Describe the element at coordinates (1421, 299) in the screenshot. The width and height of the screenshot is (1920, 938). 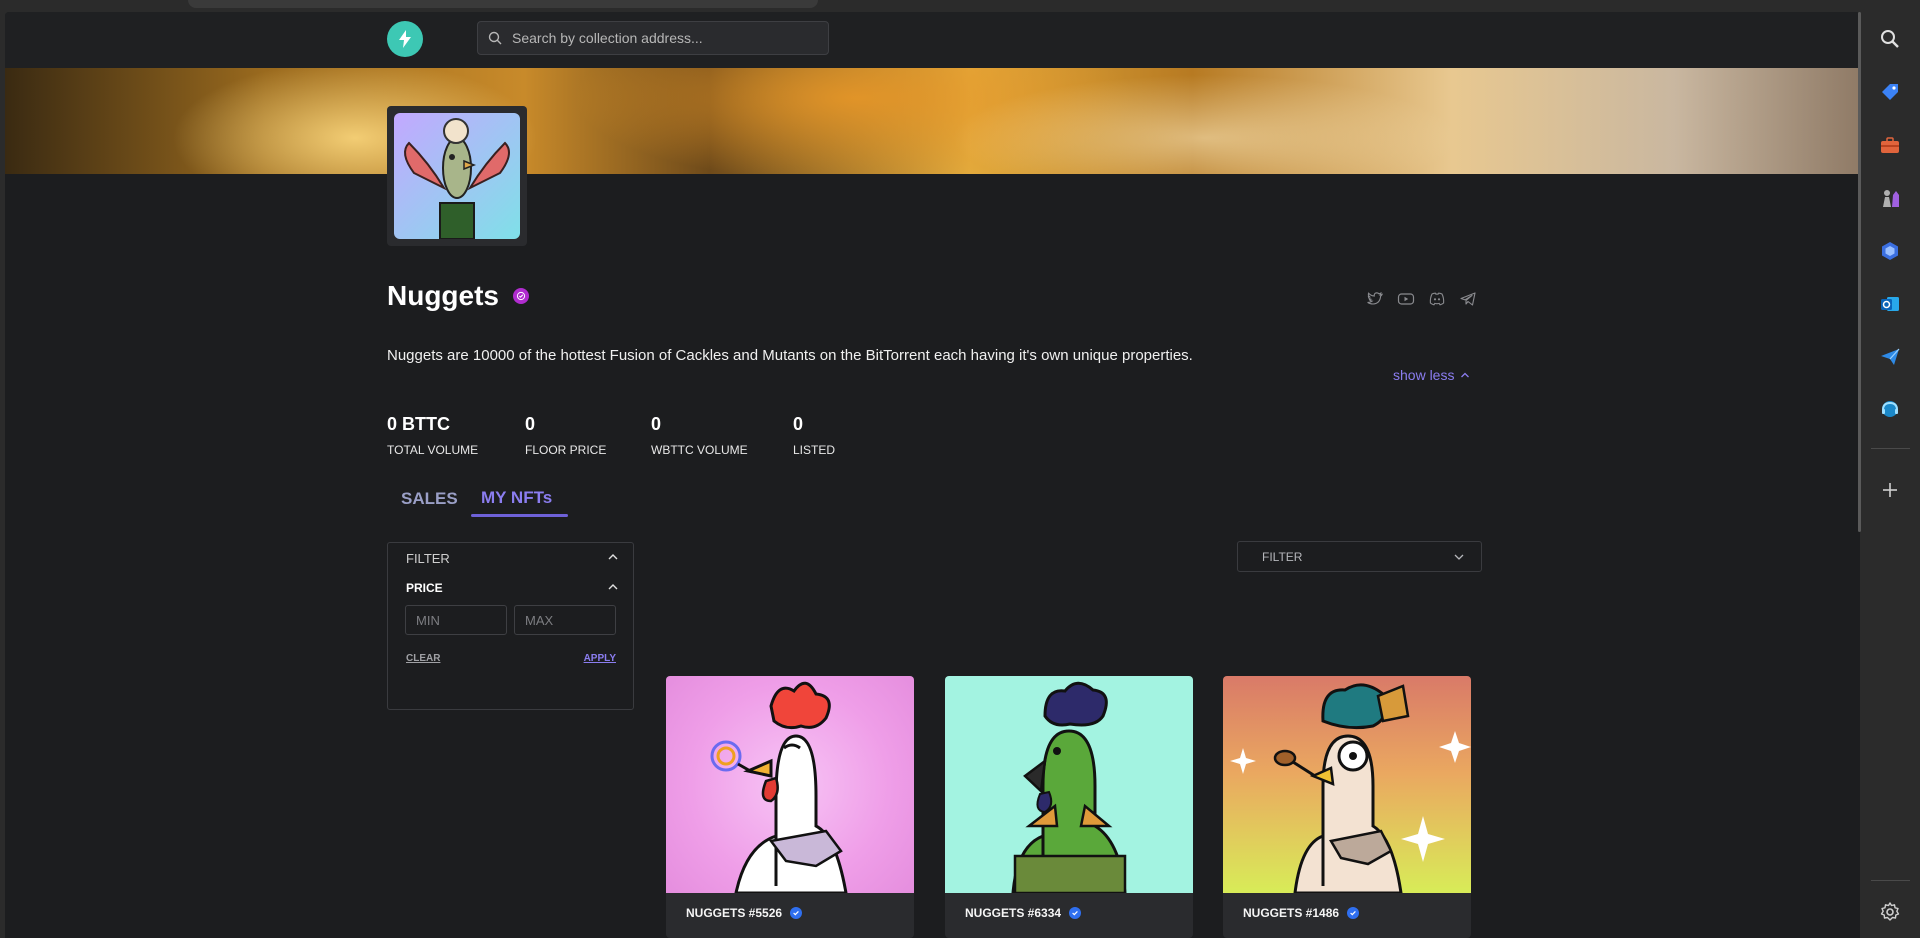
I see `social-links` at that location.